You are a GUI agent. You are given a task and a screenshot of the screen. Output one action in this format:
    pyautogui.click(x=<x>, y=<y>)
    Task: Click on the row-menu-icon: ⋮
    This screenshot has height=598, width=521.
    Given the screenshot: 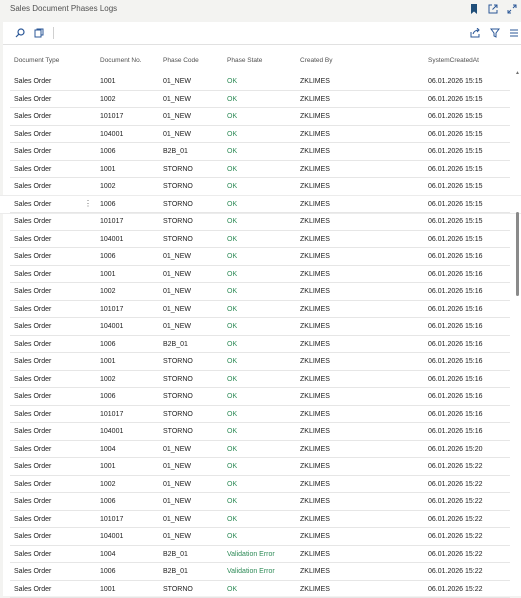 What is the action you would take?
    pyautogui.click(x=88, y=203)
    